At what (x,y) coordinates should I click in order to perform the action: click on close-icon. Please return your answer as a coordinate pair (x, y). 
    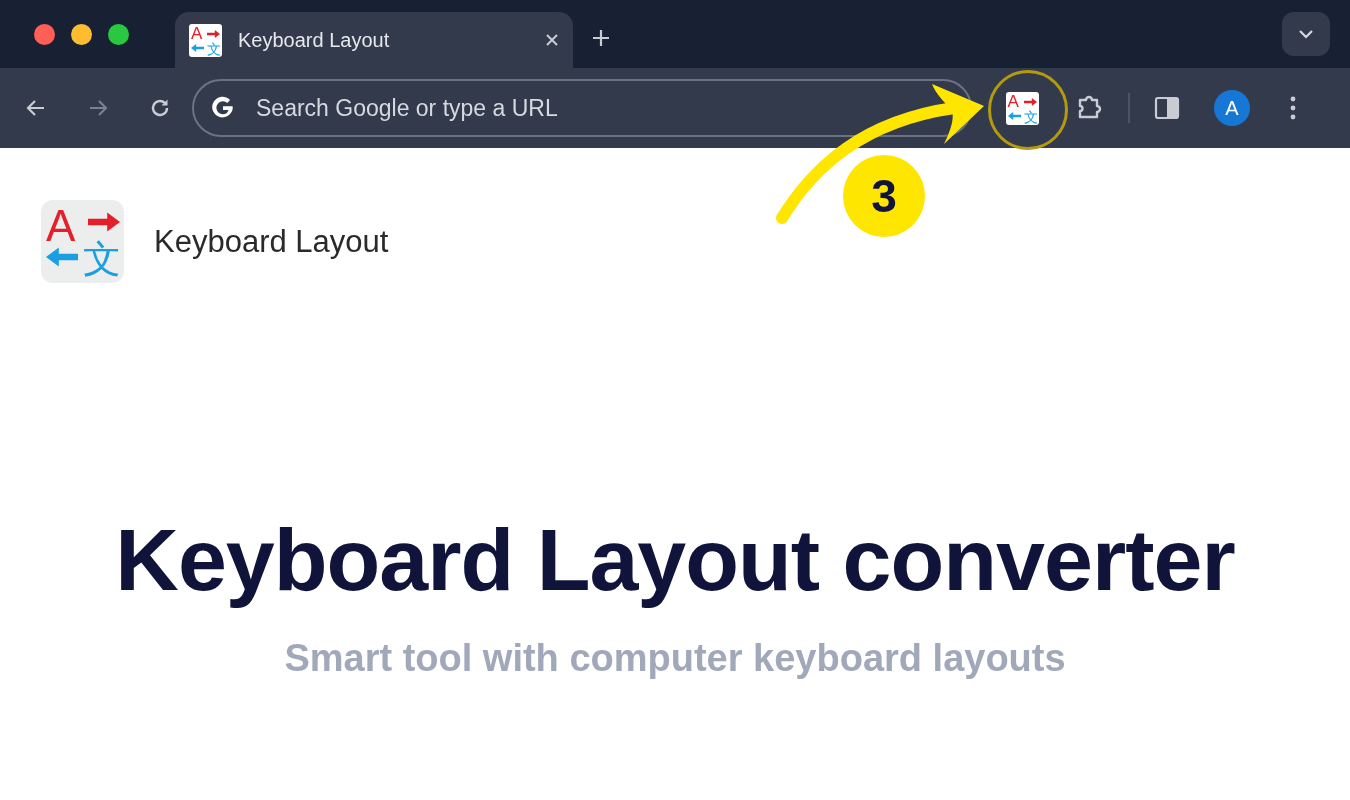
    Looking at the image, I should click on (552, 40).